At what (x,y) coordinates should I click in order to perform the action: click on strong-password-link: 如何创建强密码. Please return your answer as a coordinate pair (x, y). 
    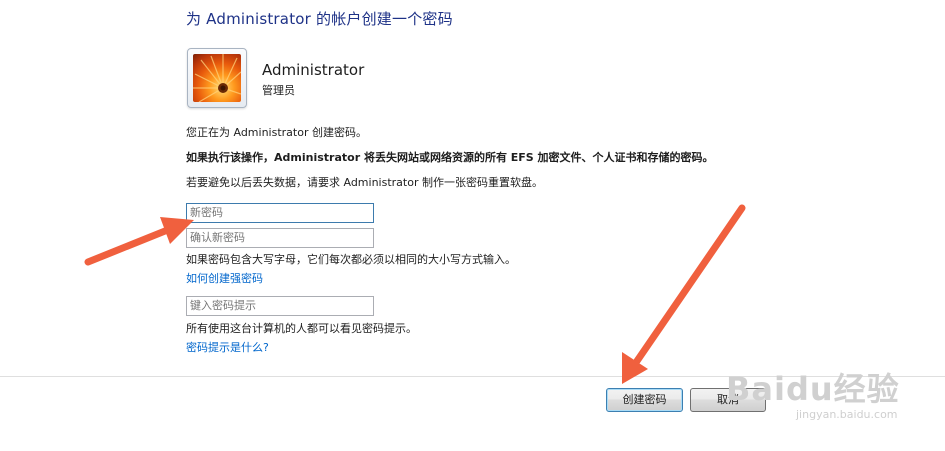
    Looking at the image, I should click on (224, 278).